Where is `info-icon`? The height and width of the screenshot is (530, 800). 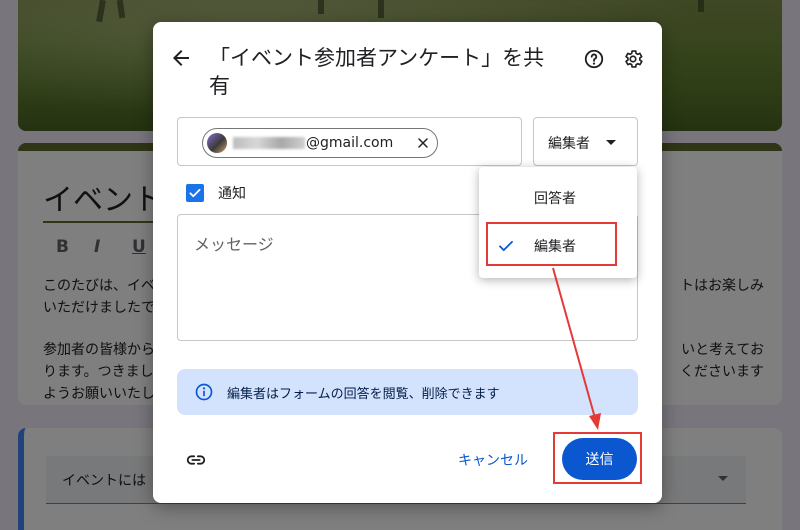 info-icon is located at coordinates (204, 392).